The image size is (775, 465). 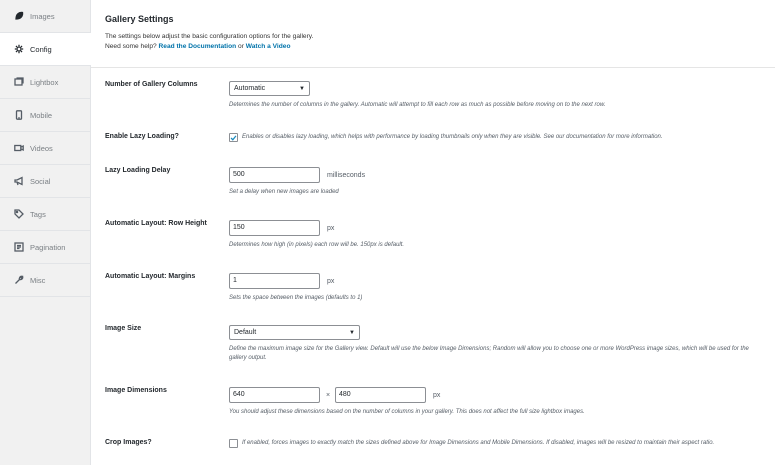 I want to click on tab-lightbox: Lightbox, so click(x=45, y=82).